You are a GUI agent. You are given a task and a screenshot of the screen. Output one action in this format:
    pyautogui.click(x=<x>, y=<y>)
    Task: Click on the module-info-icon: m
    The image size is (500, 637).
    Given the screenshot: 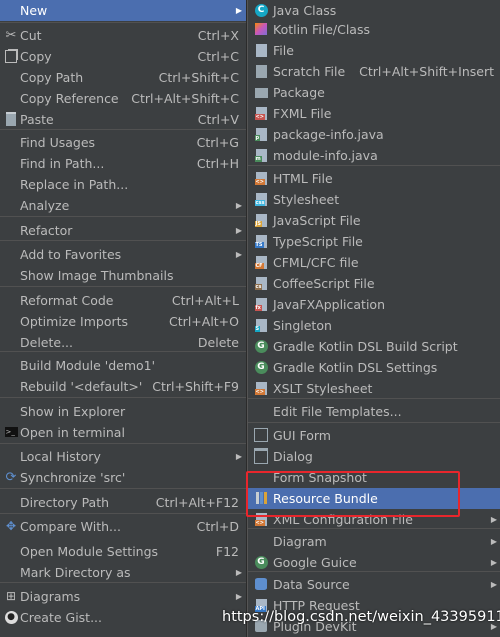 What is the action you would take?
    pyautogui.click(x=261, y=155)
    